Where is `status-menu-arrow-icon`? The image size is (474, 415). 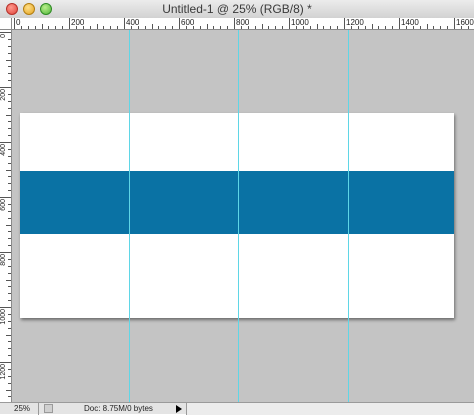 status-menu-arrow-icon is located at coordinates (179, 409).